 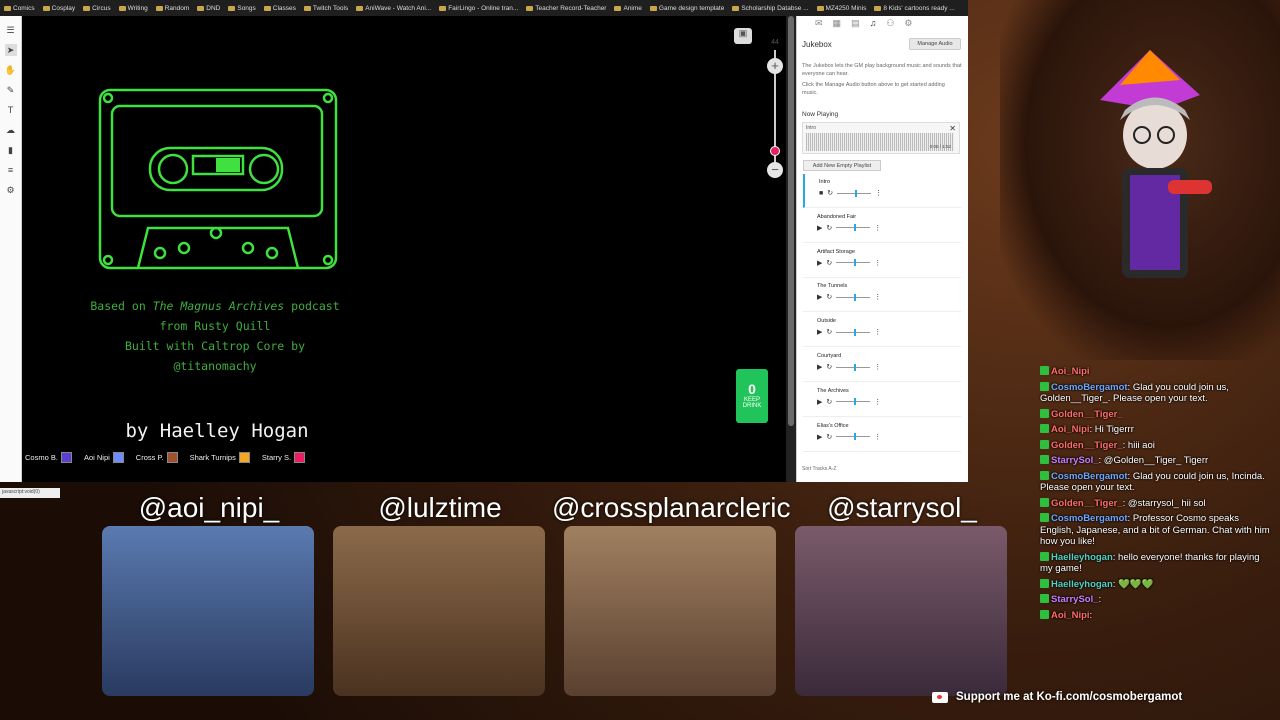 I want to click on bookmark-item: Twitch Tools, so click(x=325, y=8).